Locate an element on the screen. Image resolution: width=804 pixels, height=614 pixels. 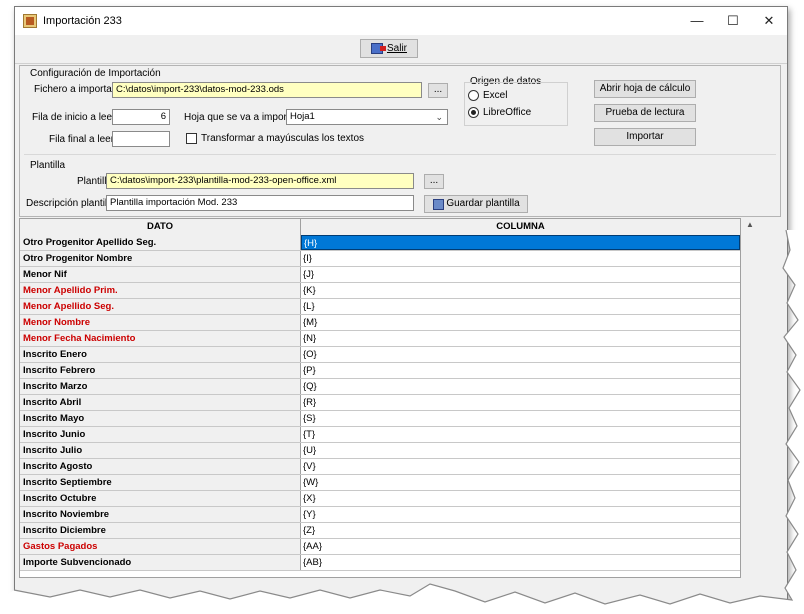
header-columna: COLUMNA is located at coordinates (520, 227).